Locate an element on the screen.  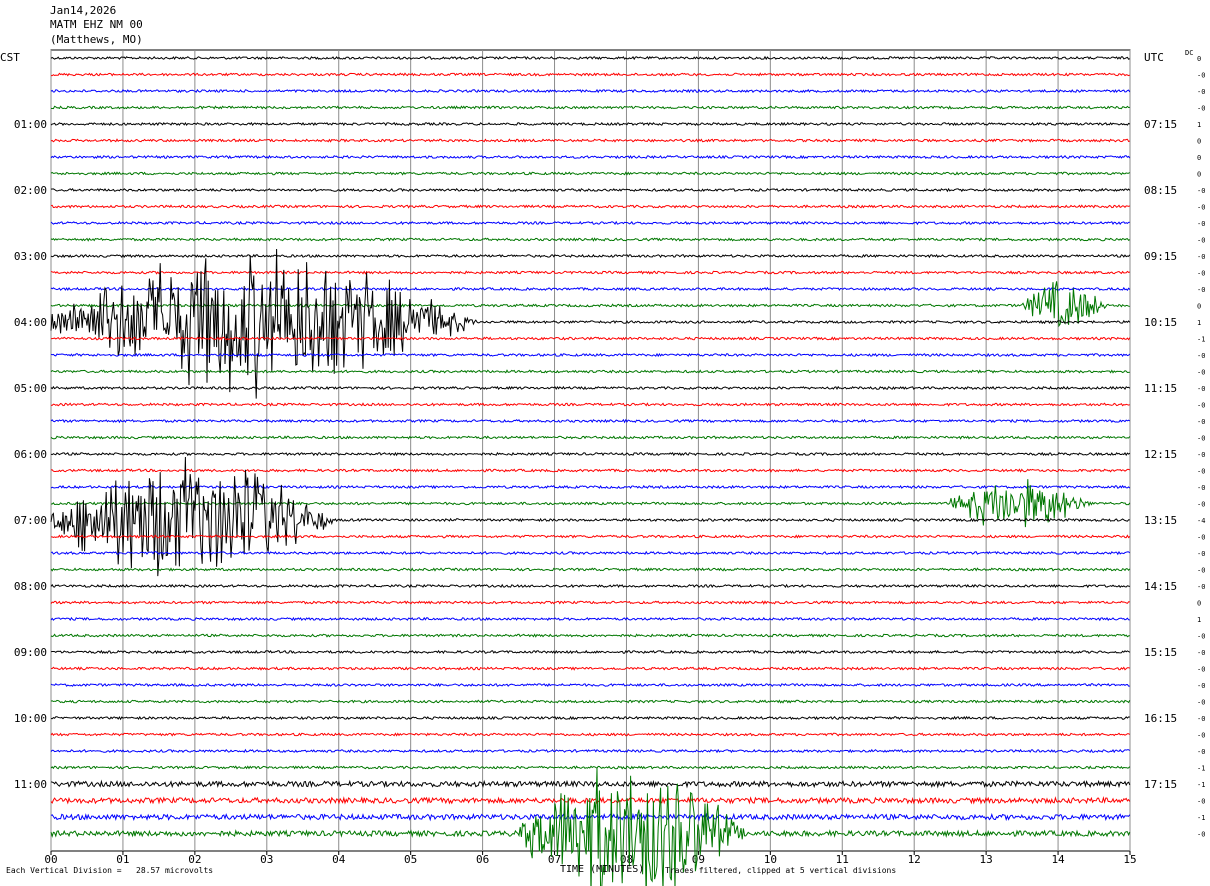
right-hour-label: 08:15 is located at coordinates (1160, 190).